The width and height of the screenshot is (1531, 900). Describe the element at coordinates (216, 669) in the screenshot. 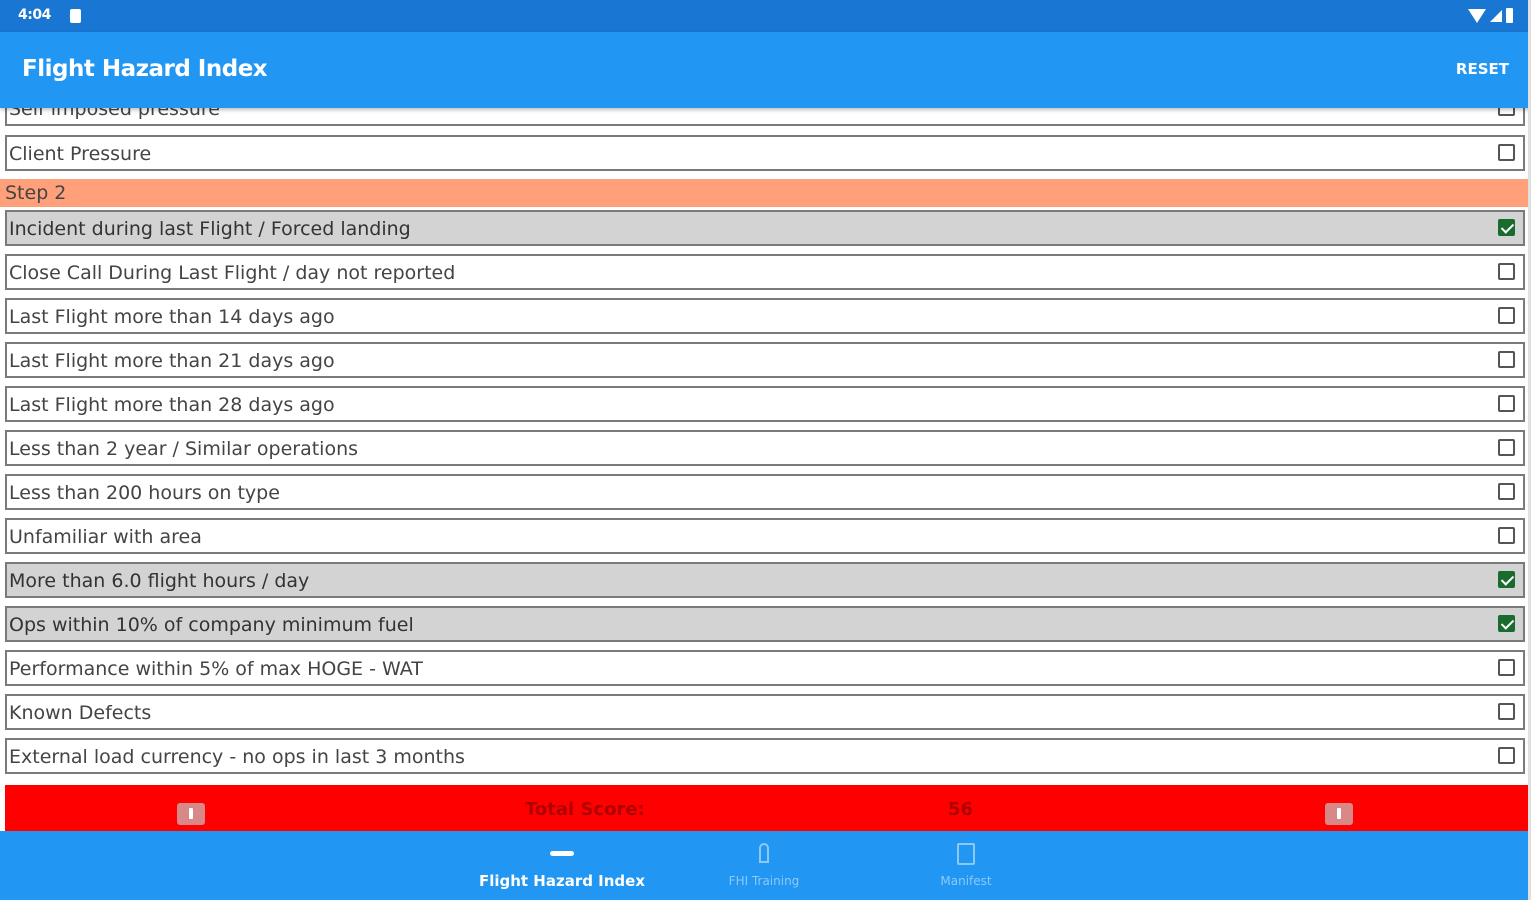

I see `checklist-item-label: Performance within 5% of max HOGE - WAT` at that location.